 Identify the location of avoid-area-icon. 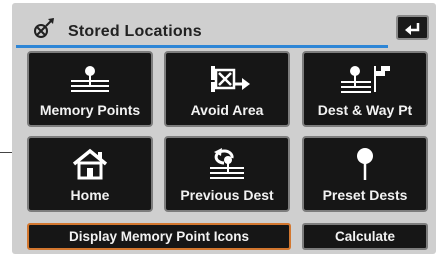
(227, 79).